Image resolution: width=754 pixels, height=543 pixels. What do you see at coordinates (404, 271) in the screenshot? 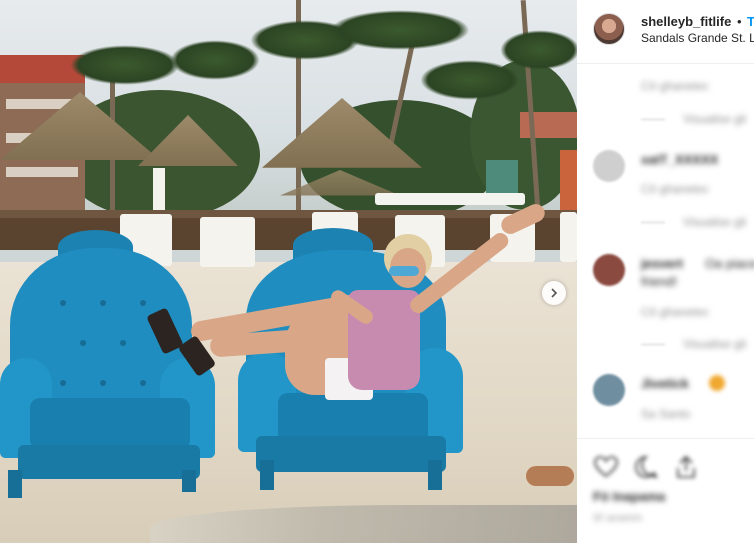
I see `sunglasses` at bounding box center [404, 271].